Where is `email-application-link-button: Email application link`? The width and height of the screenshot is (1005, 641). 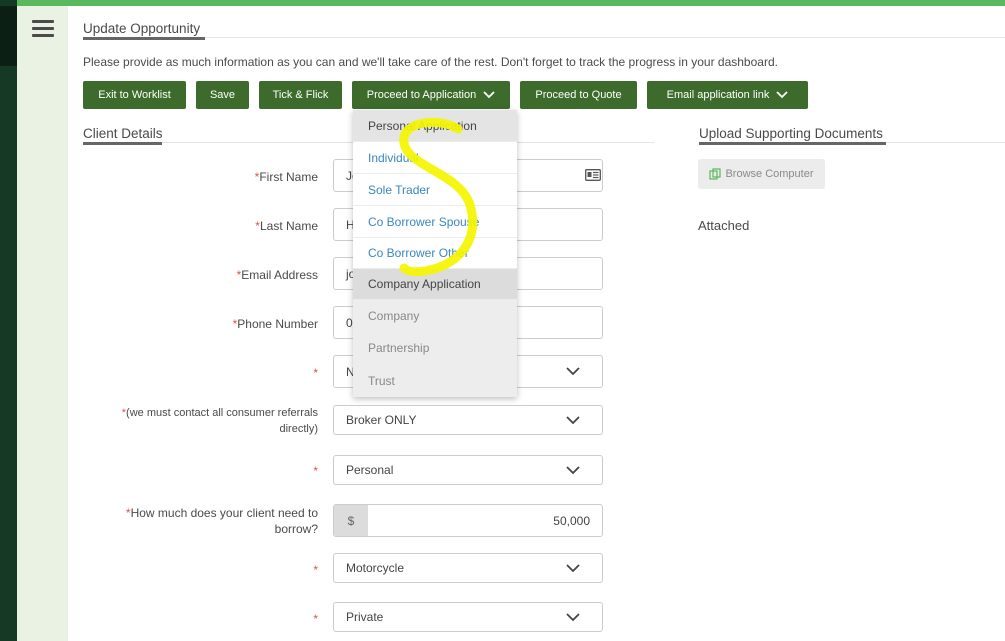 email-application-link-button: Email application link is located at coordinates (727, 95).